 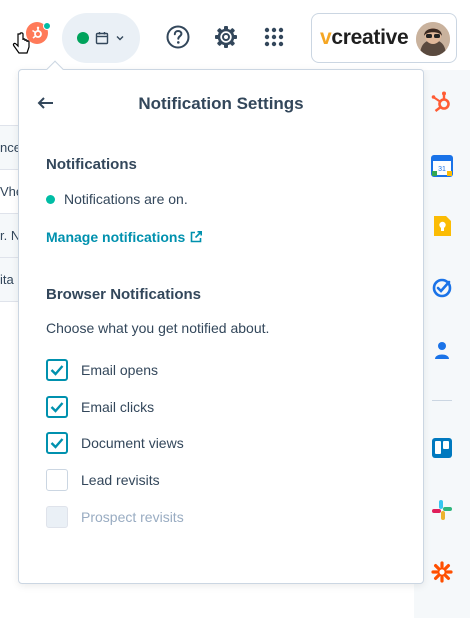 I want to click on notifications-heading: Notifications, so click(x=91, y=164).